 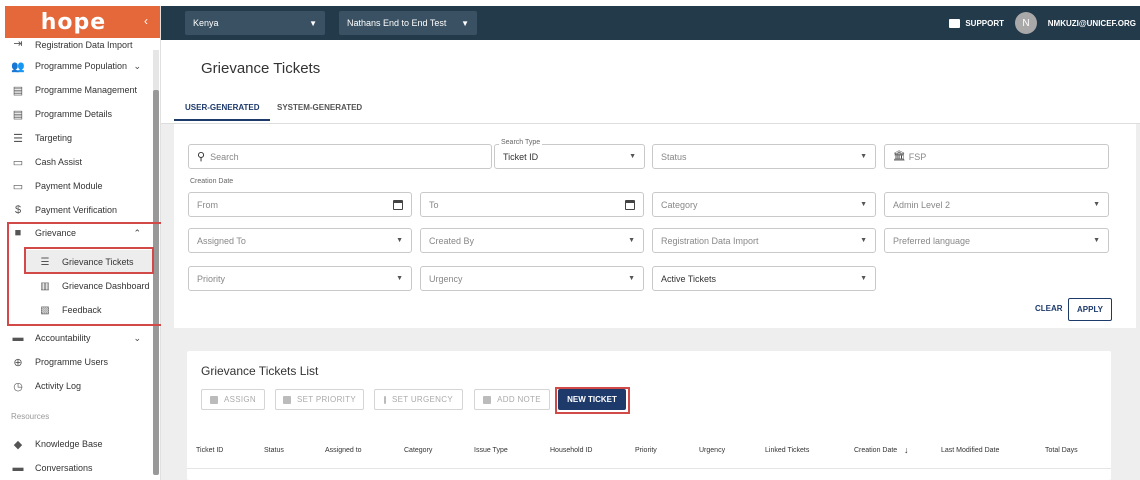 I want to click on column-creation-date: Creation Date, so click(x=875, y=450).